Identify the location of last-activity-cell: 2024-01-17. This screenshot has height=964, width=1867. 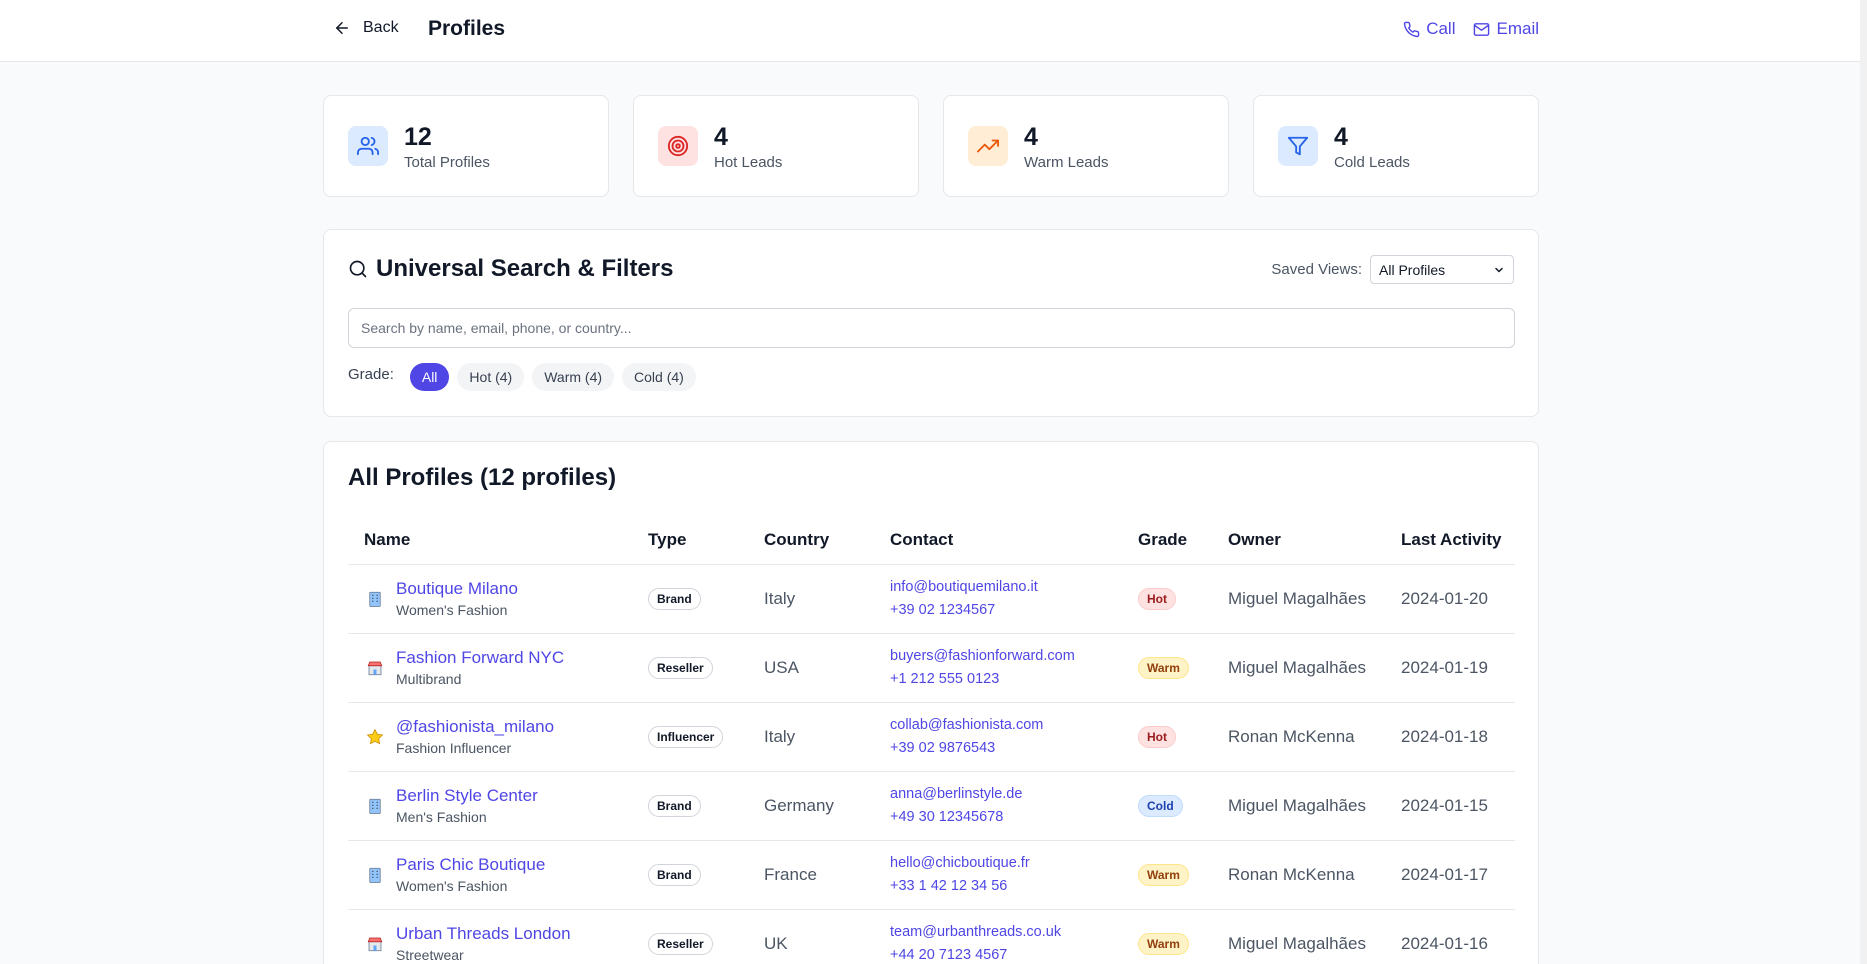
(1450, 875).